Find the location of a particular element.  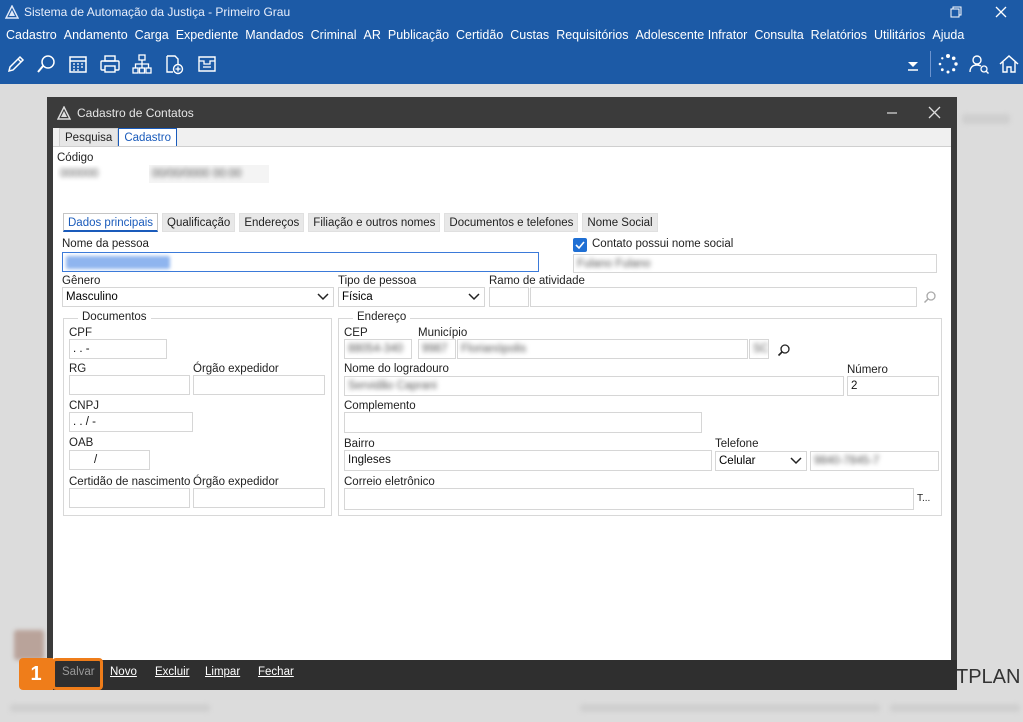

logradouro-label: Nome do logradouro is located at coordinates (396, 369).